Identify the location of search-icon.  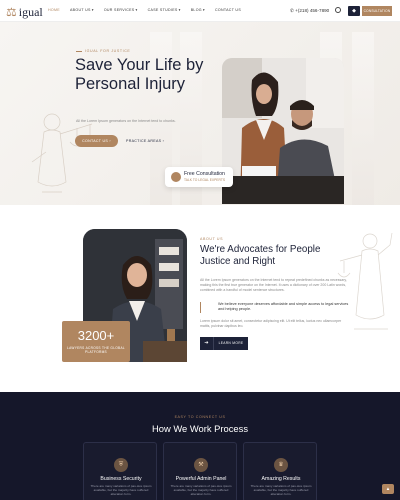
(338, 10).